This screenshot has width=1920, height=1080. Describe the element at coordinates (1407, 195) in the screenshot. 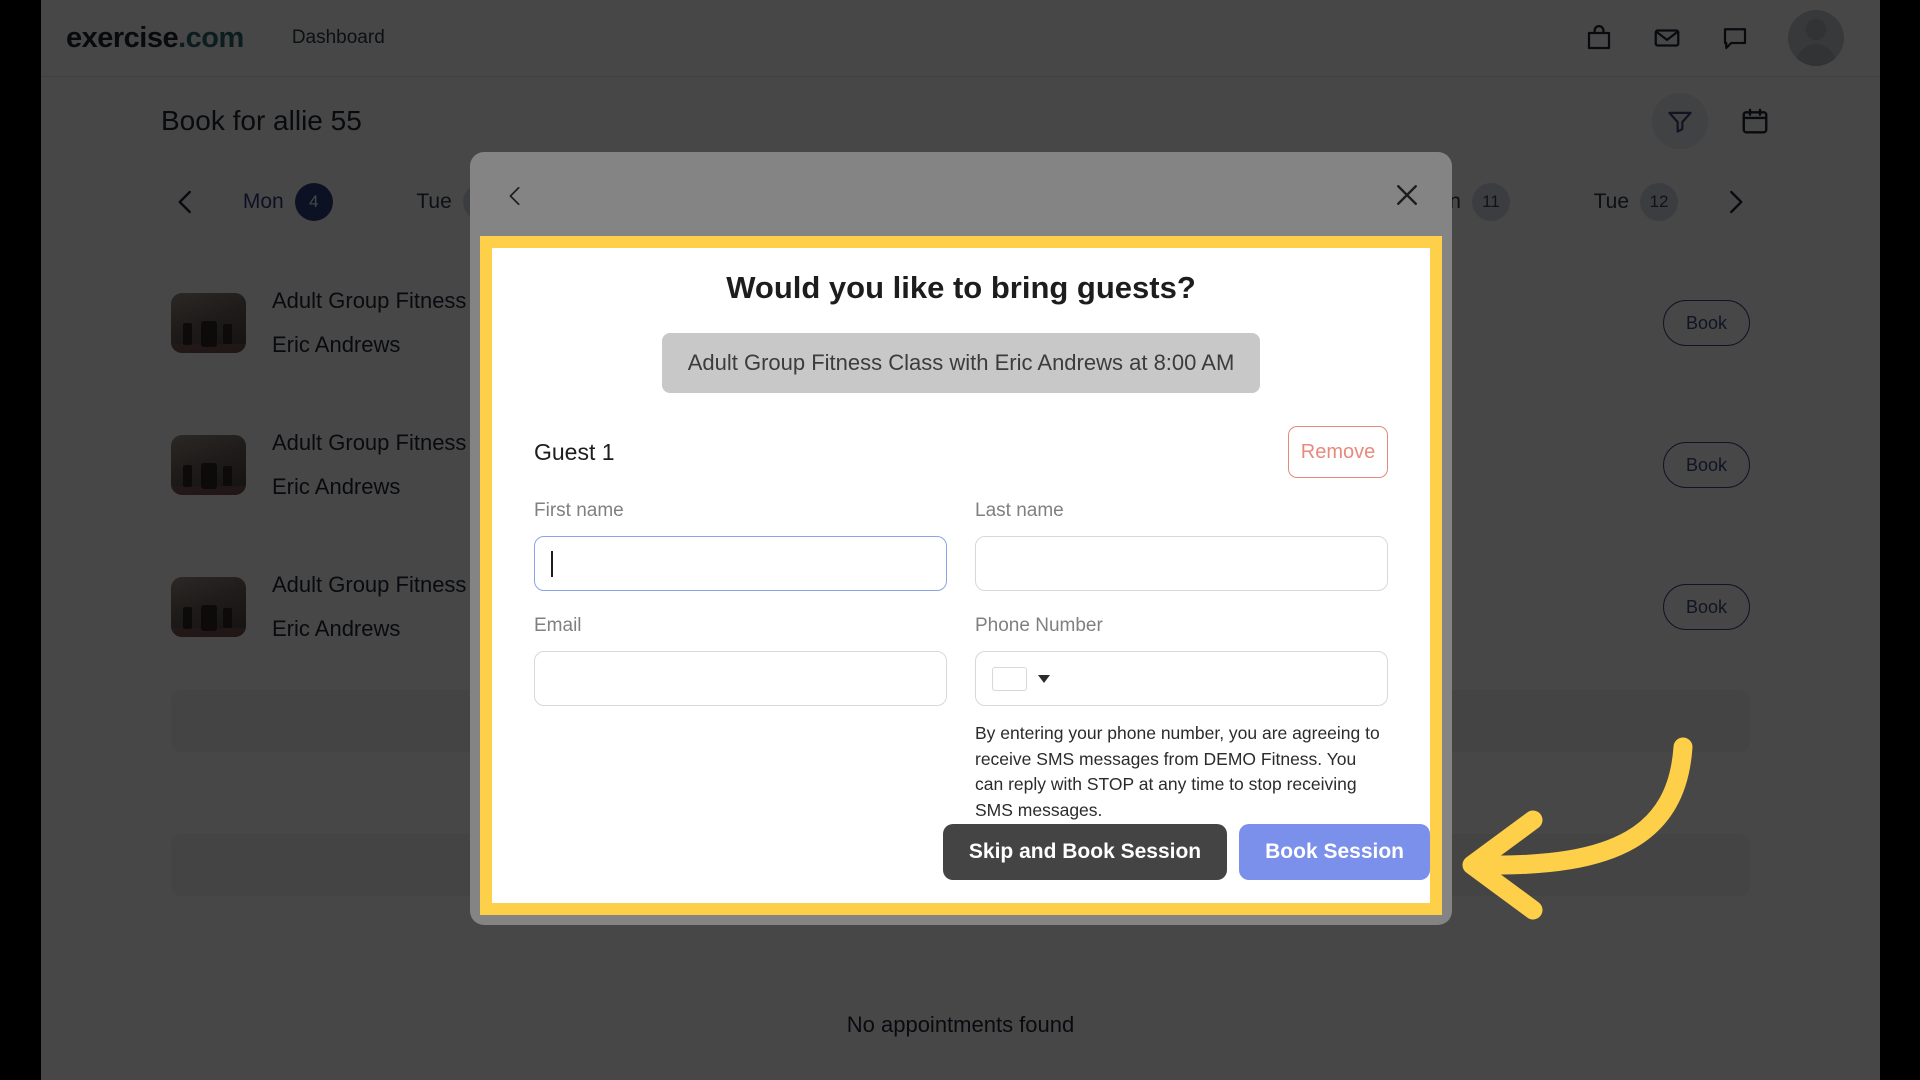

I see `close-x-icon` at that location.